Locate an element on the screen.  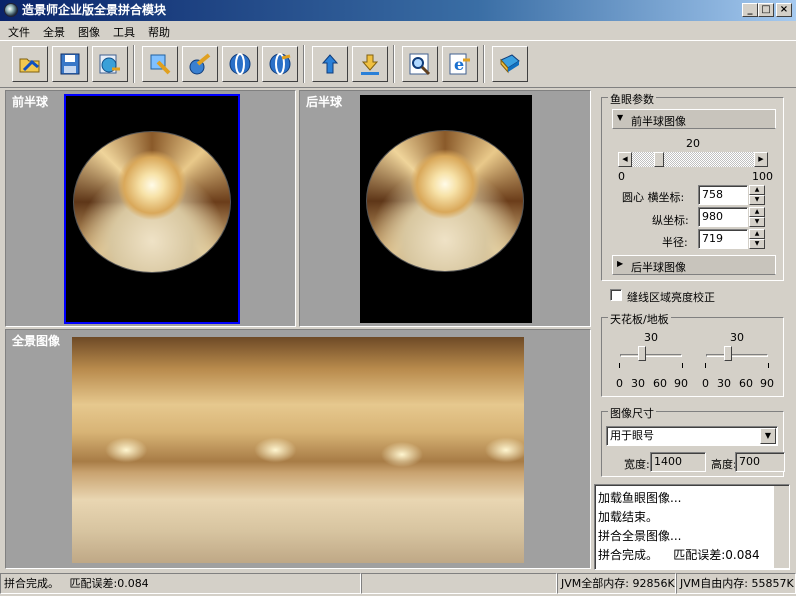
floor-slider-thumb is located at coordinates (727, 353).